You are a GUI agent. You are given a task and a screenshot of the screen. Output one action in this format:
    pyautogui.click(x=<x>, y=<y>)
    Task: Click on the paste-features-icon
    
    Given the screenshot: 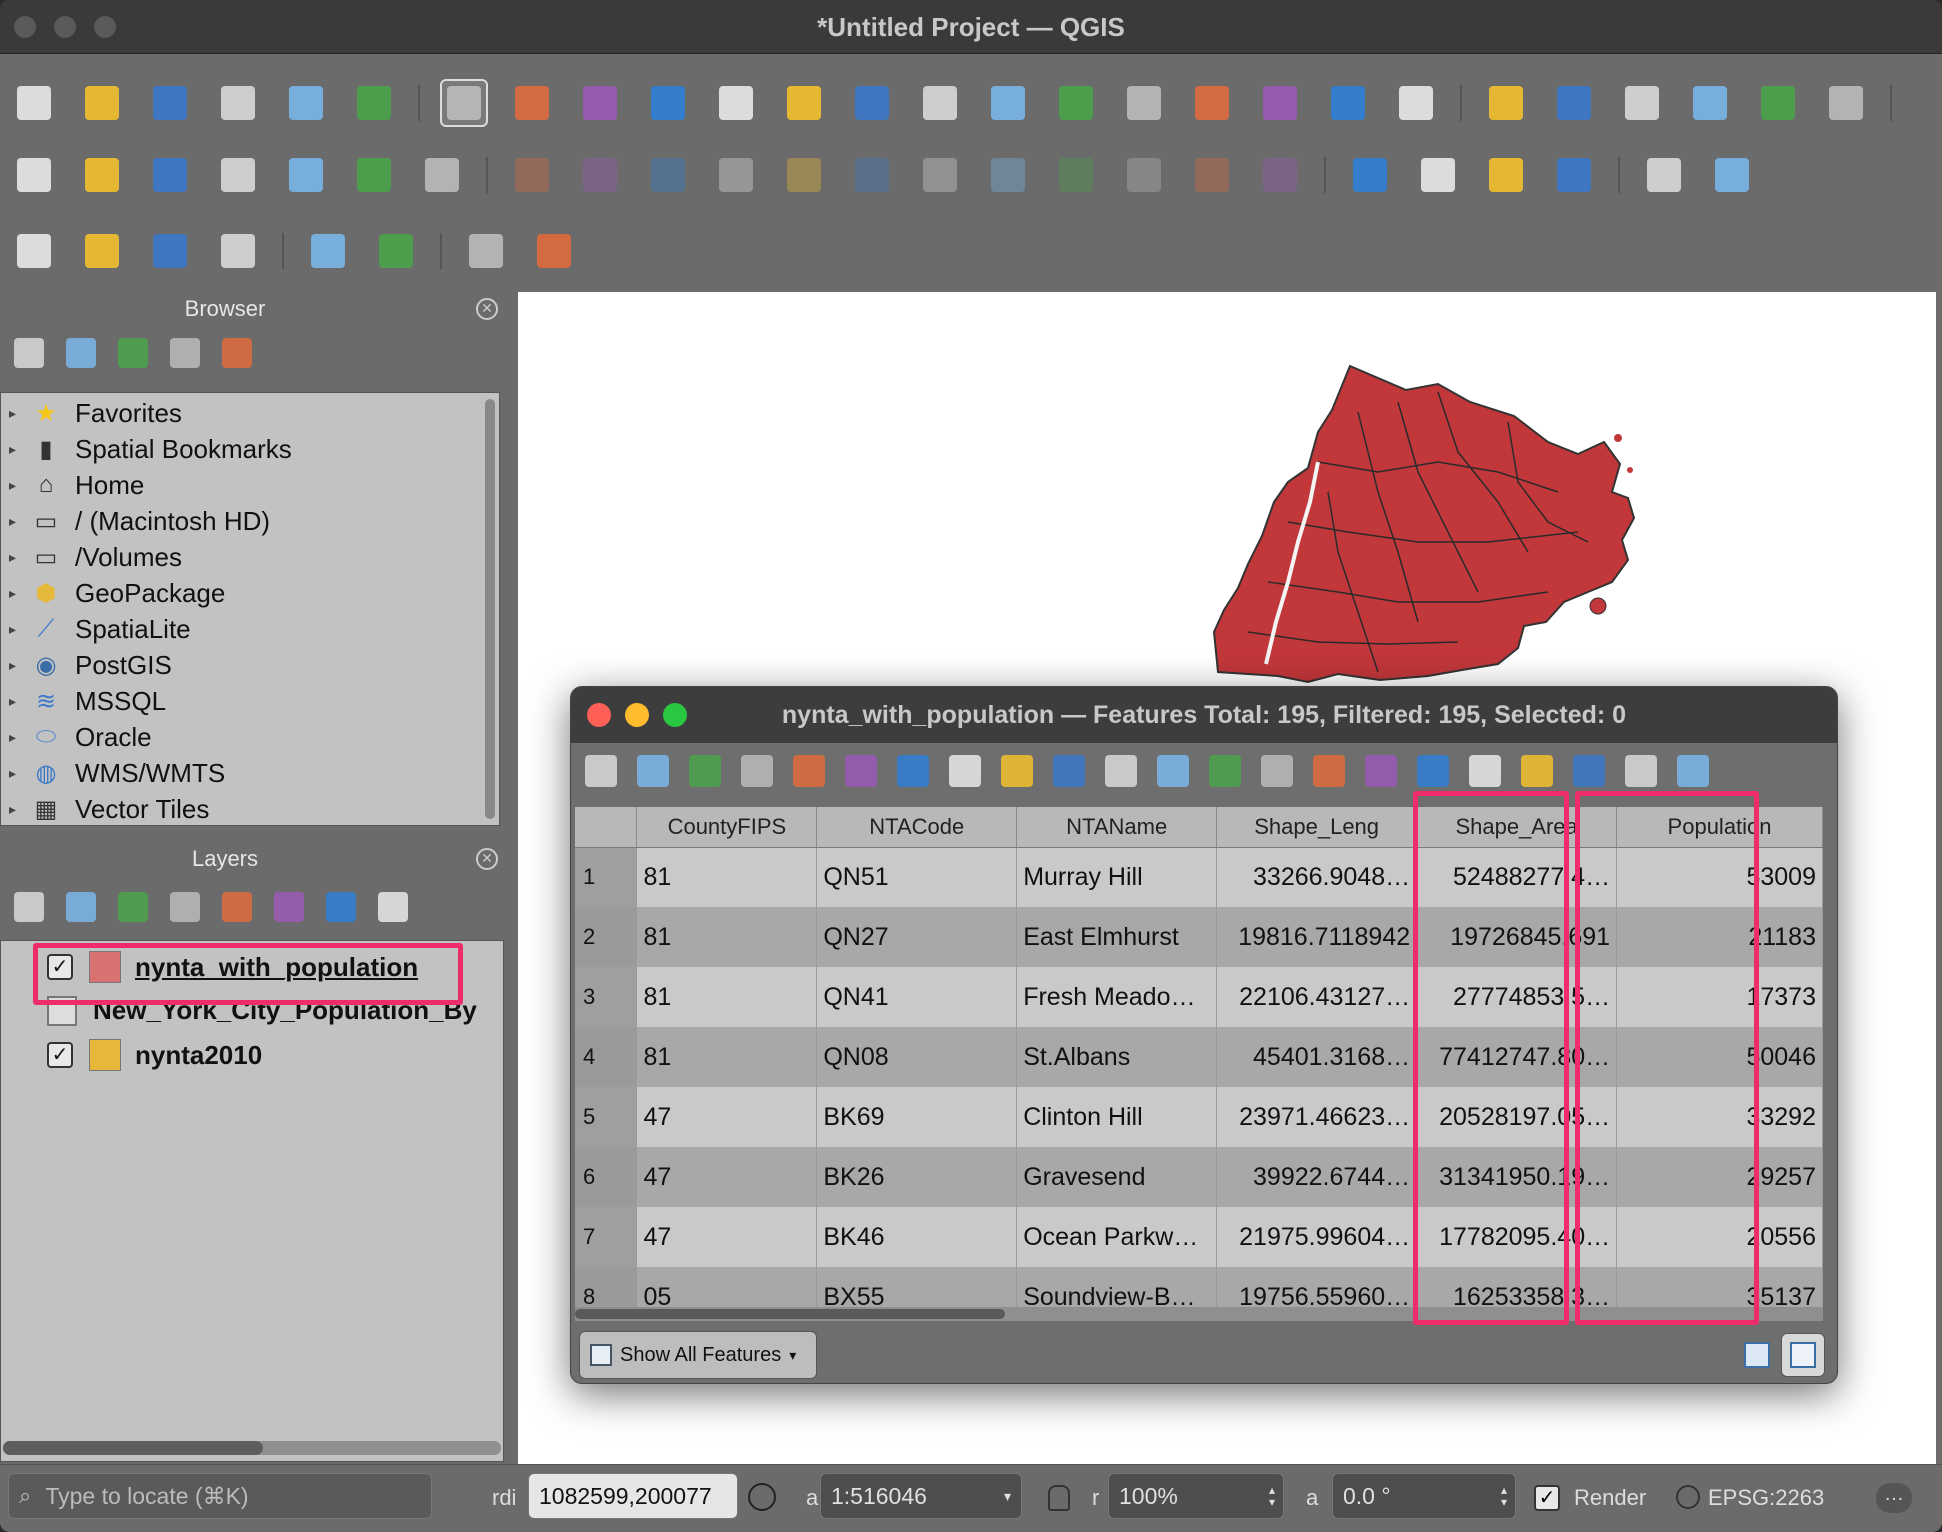 What is the action you would take?
    pyautogui.click(x=1144, y=175)
    